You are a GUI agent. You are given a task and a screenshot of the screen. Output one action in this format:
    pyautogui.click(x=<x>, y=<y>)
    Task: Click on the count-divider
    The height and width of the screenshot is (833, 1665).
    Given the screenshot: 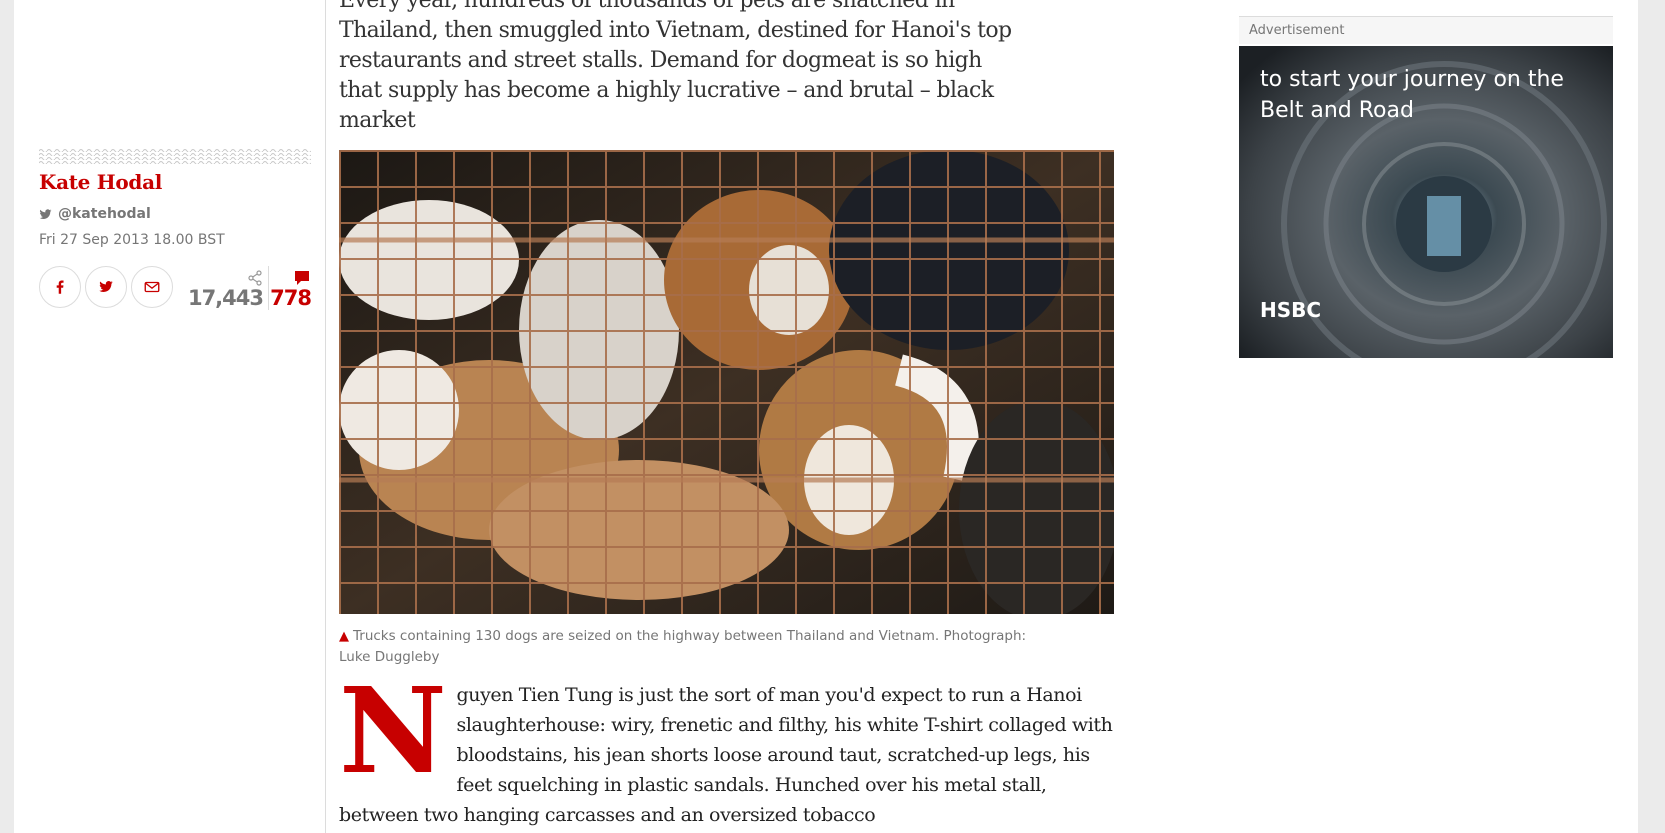 What is the action you would take?
    pyautogui.click(x=268, y=288)
    